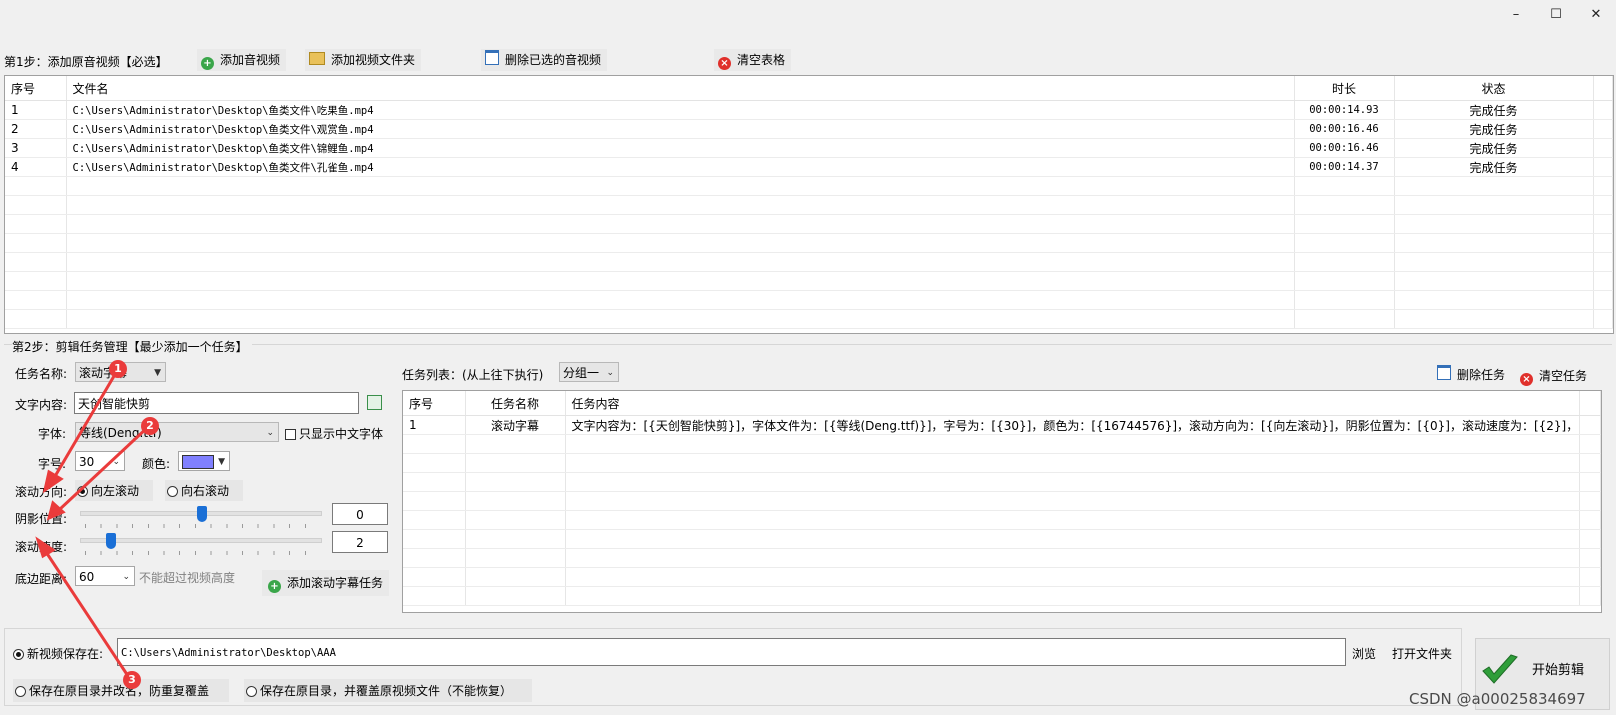 This screenshot has height=715, width=1616. I want to click on annotation-arrows, so click(92, 525).